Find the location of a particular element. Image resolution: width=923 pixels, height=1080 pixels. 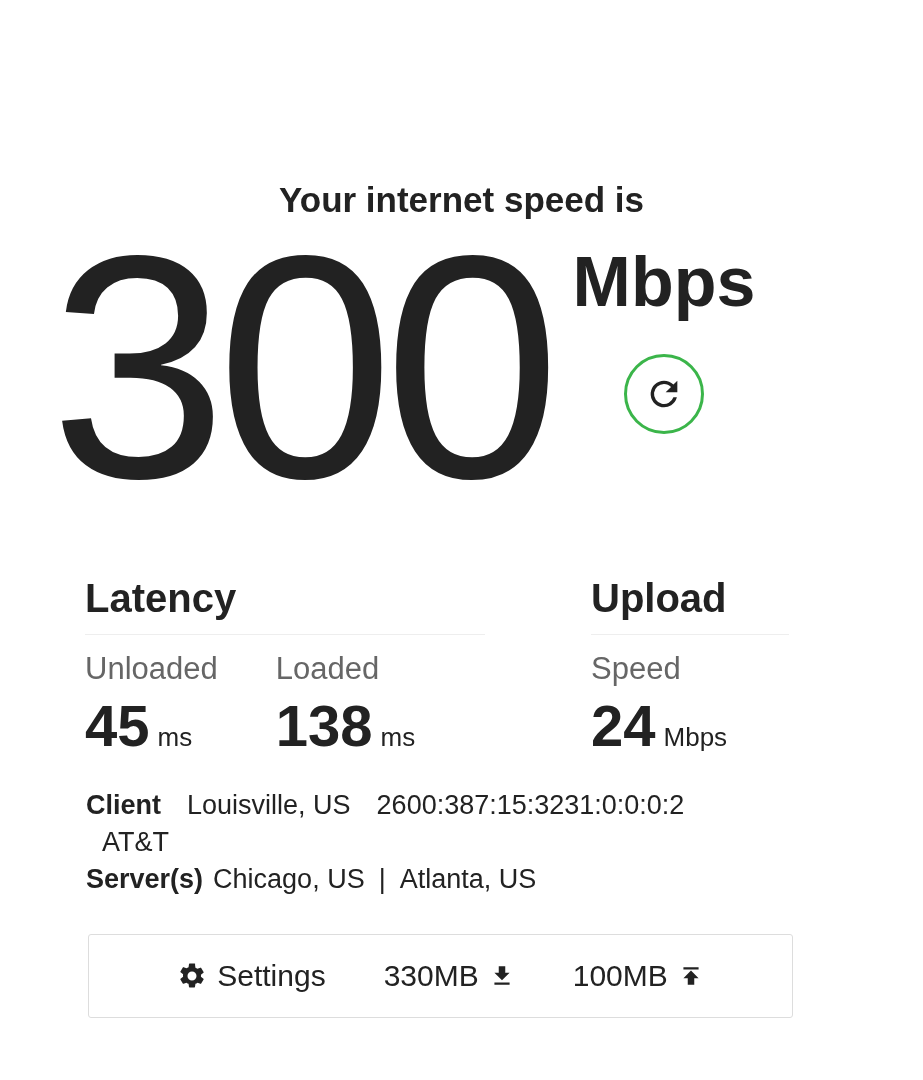

metric-value: 24 is located at coordinates (623, 726).